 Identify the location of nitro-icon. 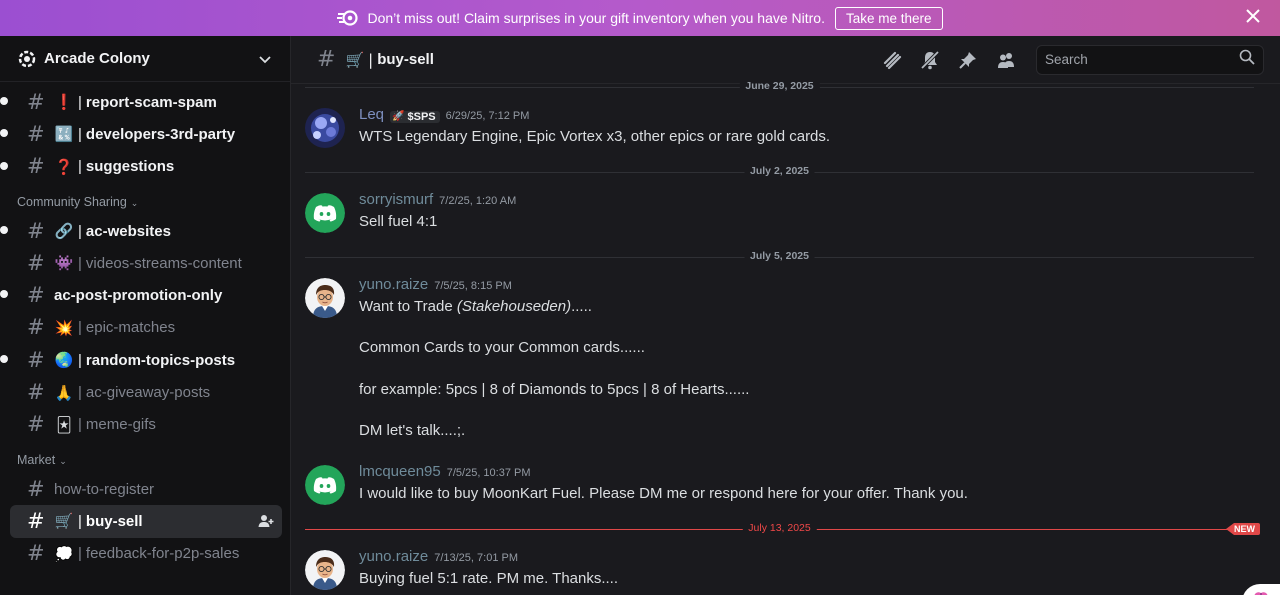
(348, 18).